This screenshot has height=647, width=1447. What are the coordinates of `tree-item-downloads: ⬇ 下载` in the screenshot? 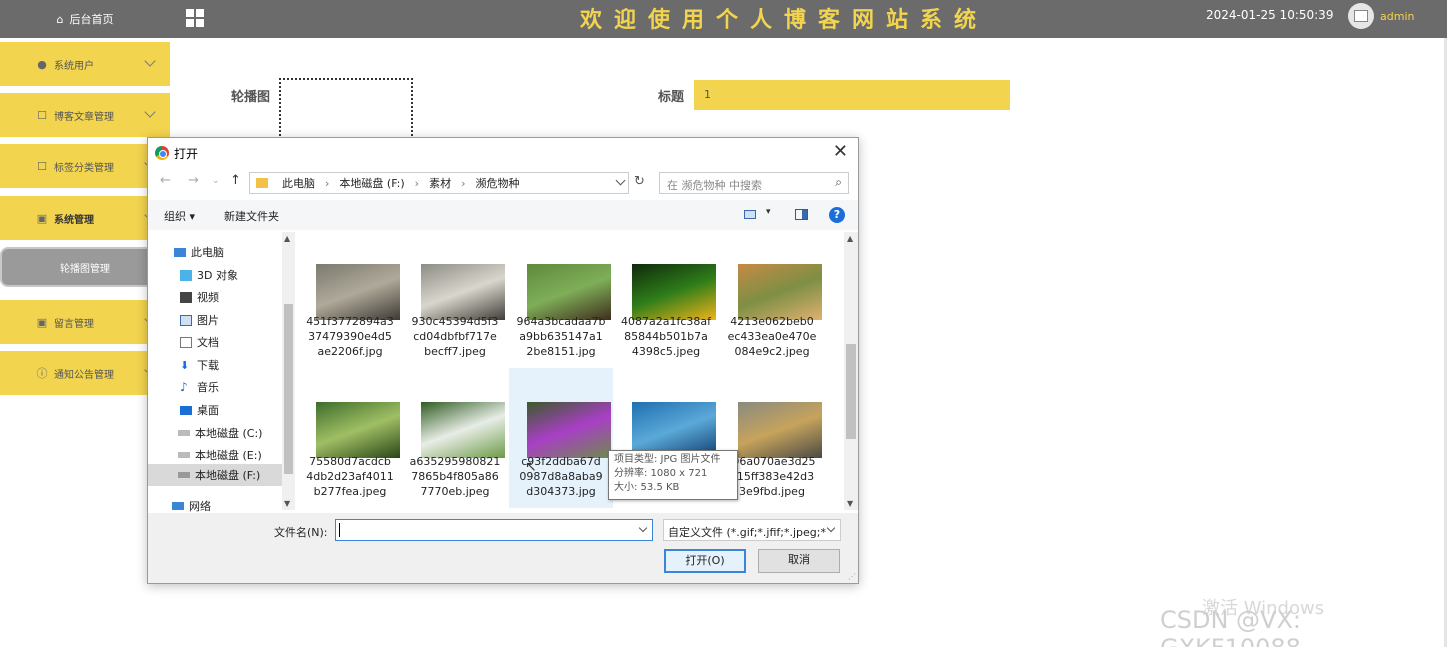 It's located at (199, 365).